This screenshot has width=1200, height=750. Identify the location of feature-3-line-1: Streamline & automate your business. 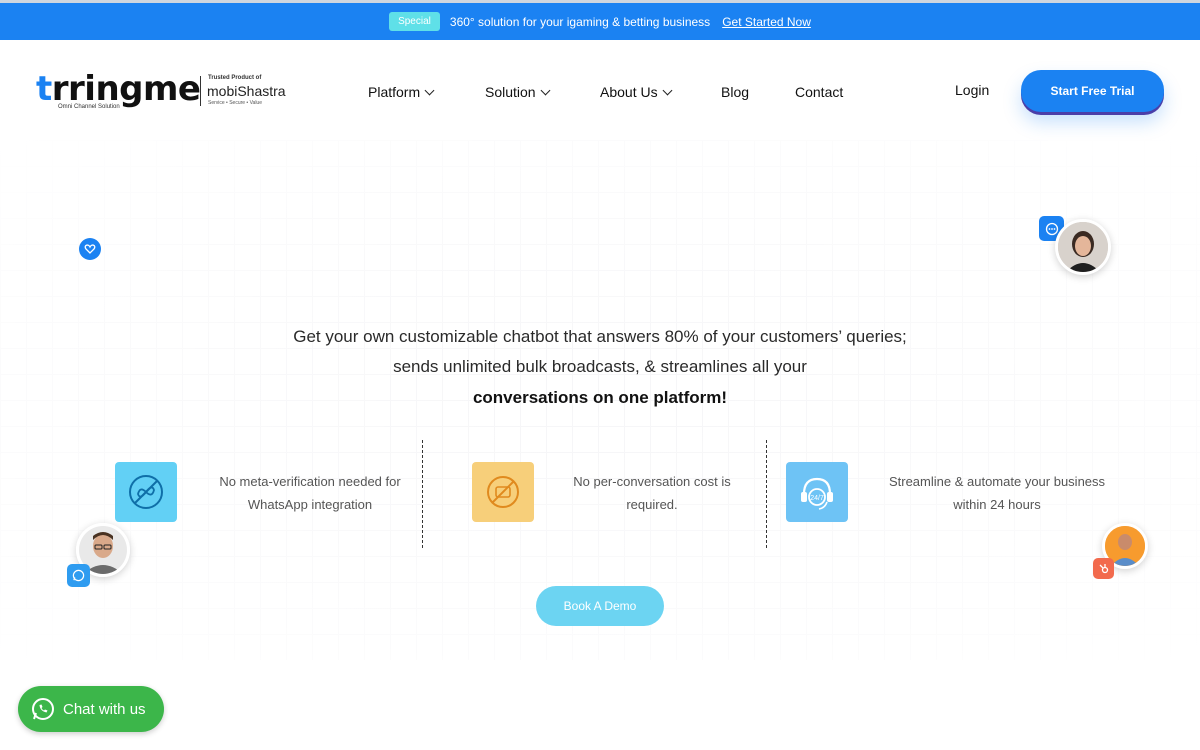
(997, 481).